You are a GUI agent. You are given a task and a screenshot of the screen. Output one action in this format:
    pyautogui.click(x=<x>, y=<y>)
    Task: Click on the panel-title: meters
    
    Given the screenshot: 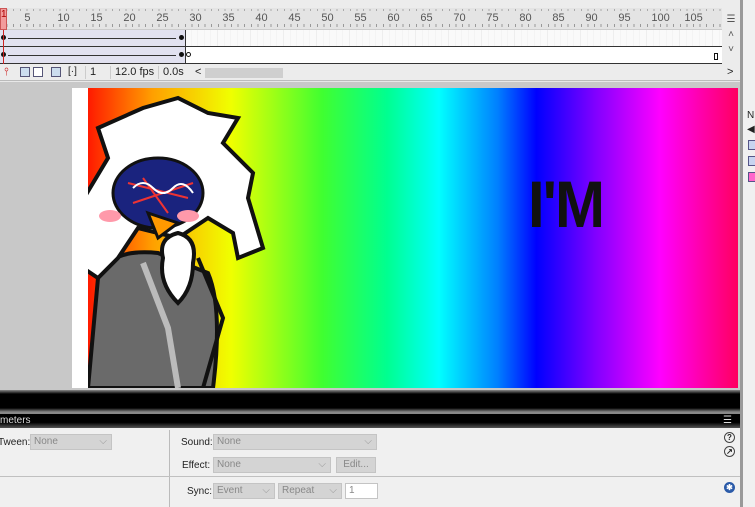 What is the action you would take?
    pyautogui.click(x=15, y=420)
    